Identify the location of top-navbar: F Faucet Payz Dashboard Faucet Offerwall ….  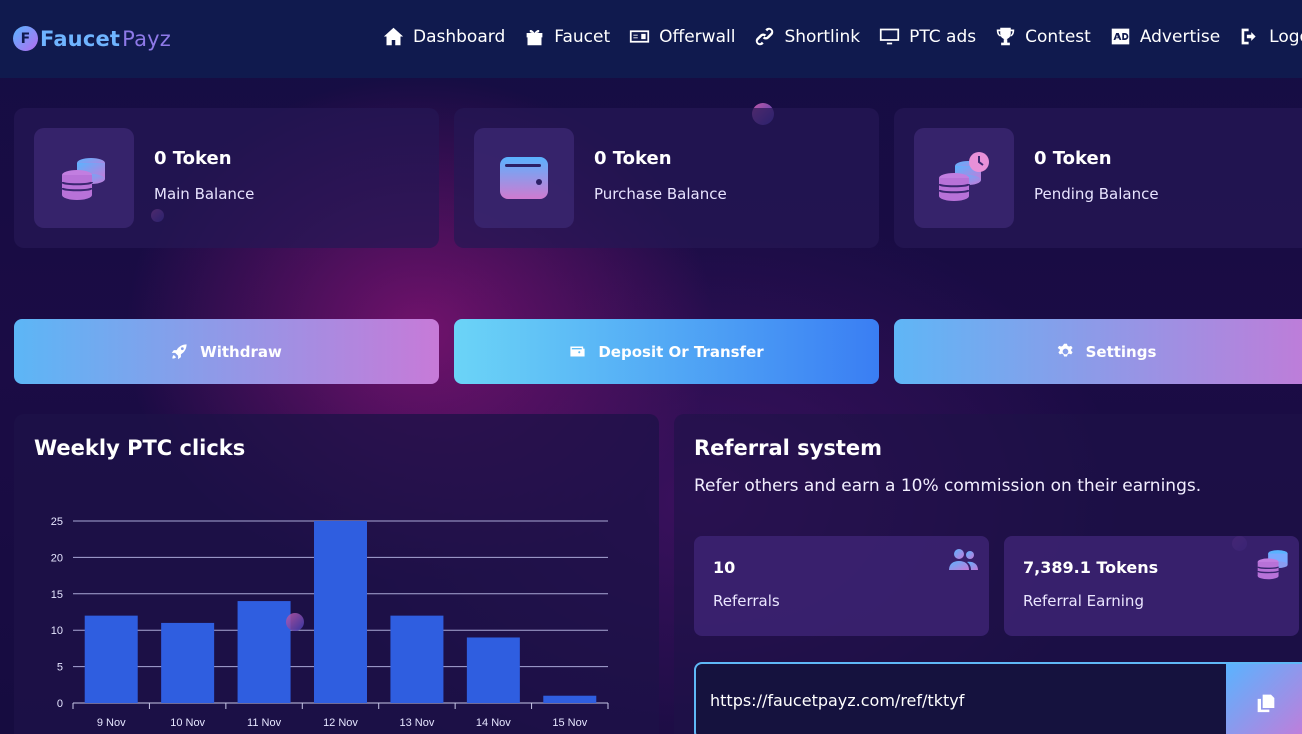
(651, 39).